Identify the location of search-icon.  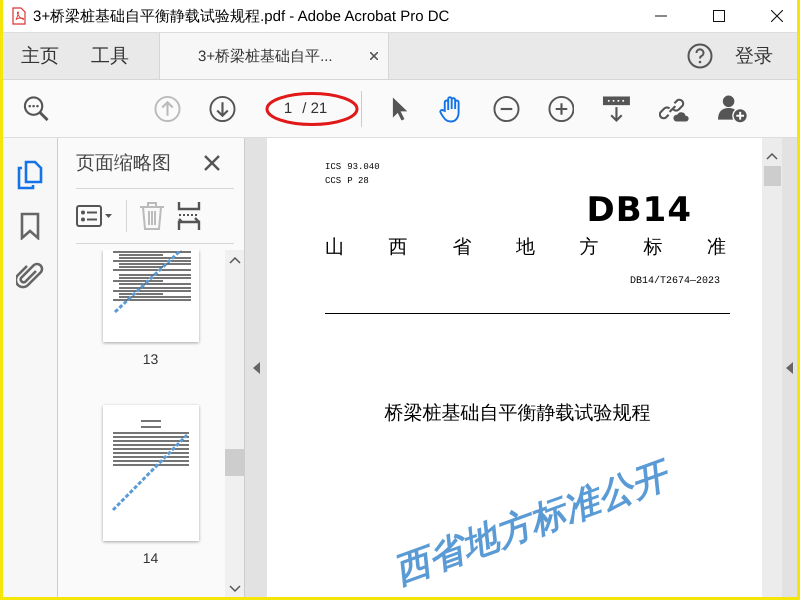
(36, 108).